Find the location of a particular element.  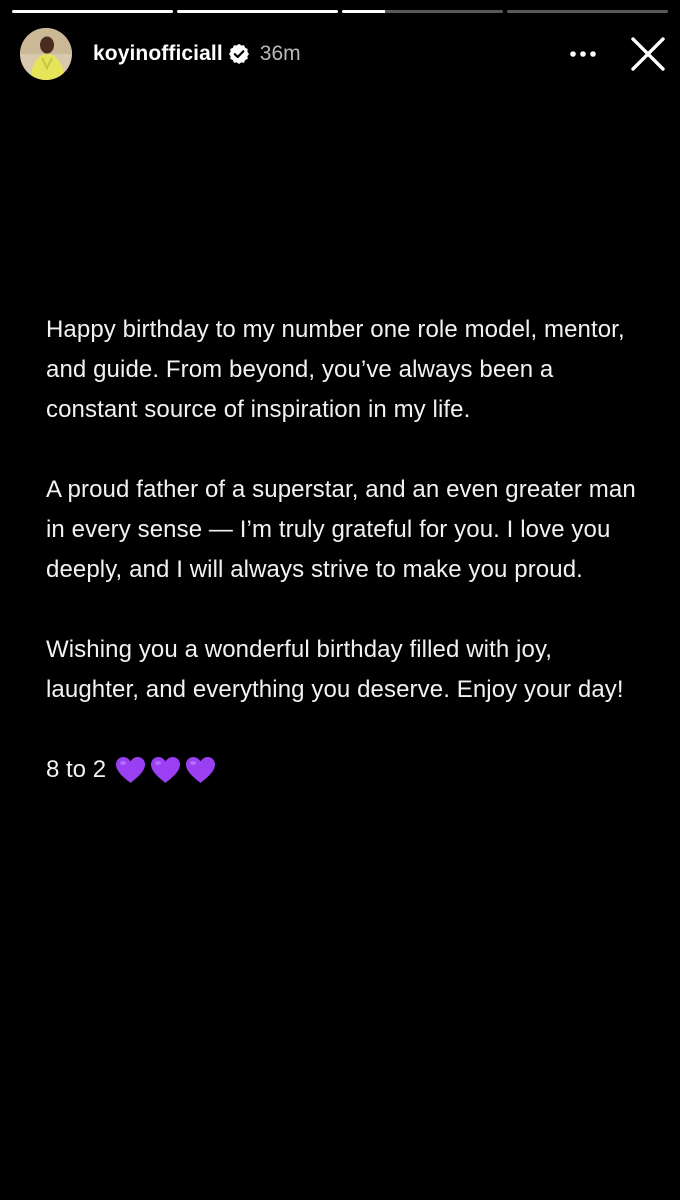

story-sign-off: 8 to 2 is located at coordinates (346, 770).